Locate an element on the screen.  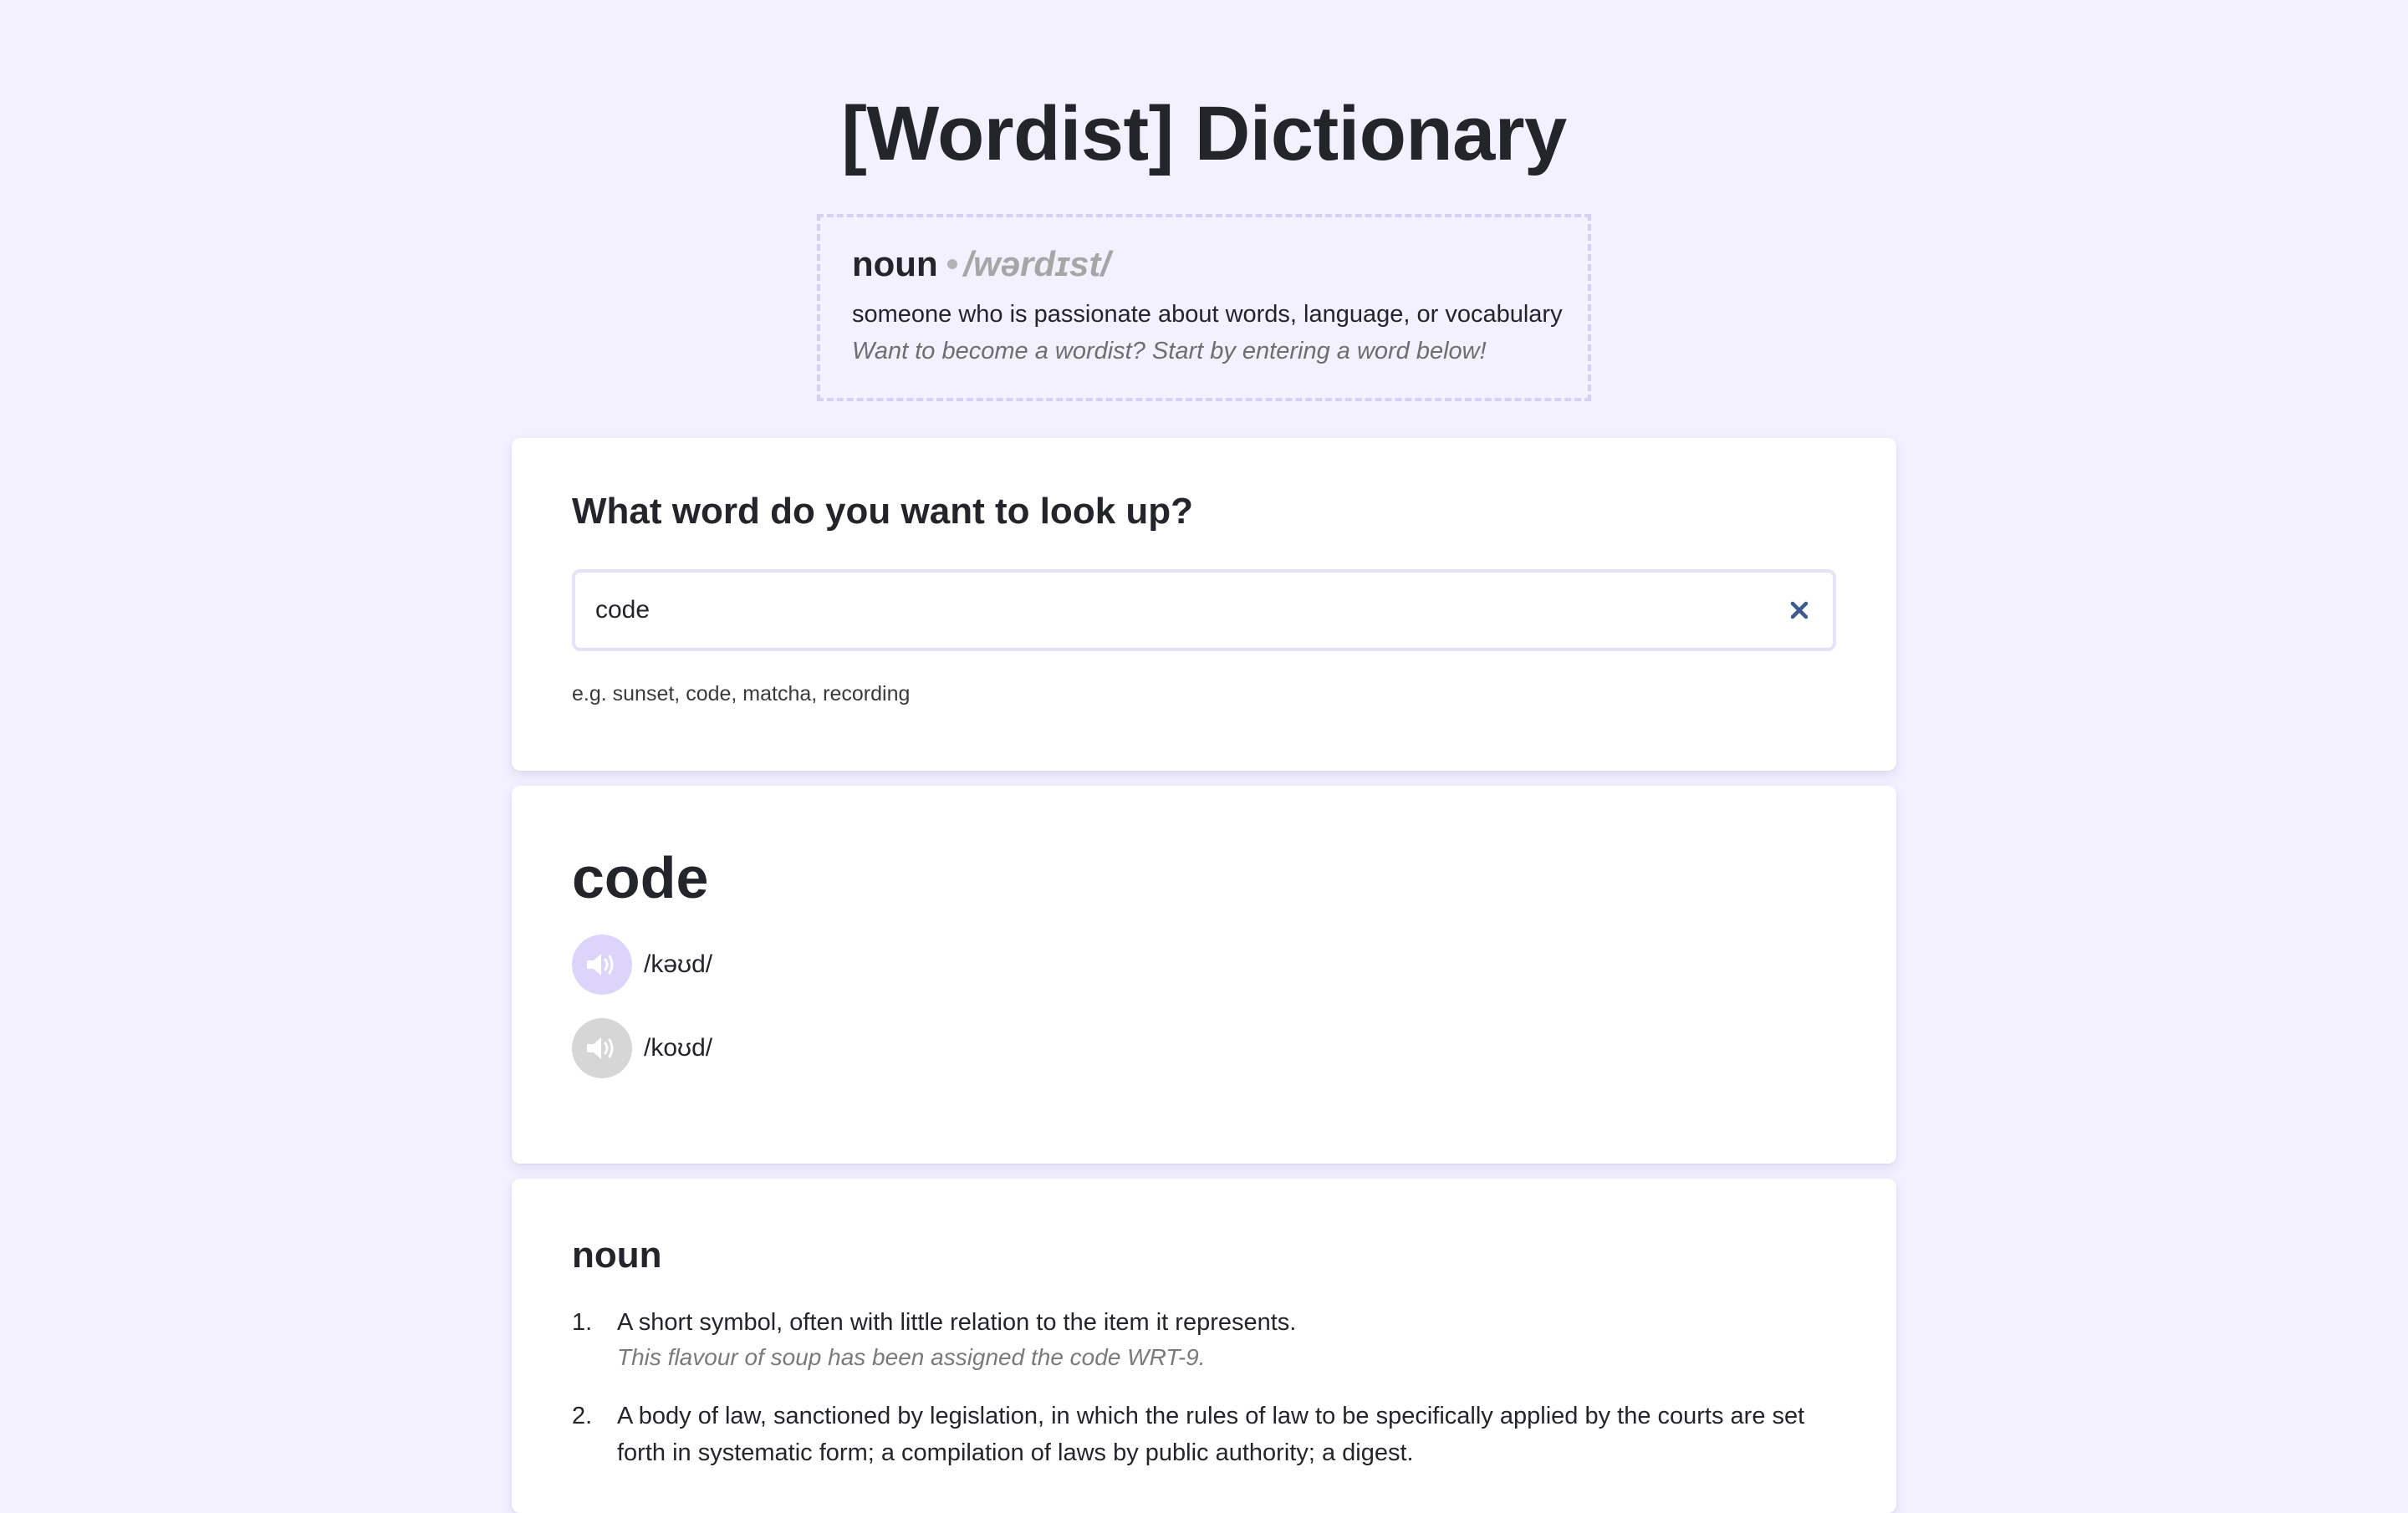
definition-number: 1. is located at coordinates (583, 1322).